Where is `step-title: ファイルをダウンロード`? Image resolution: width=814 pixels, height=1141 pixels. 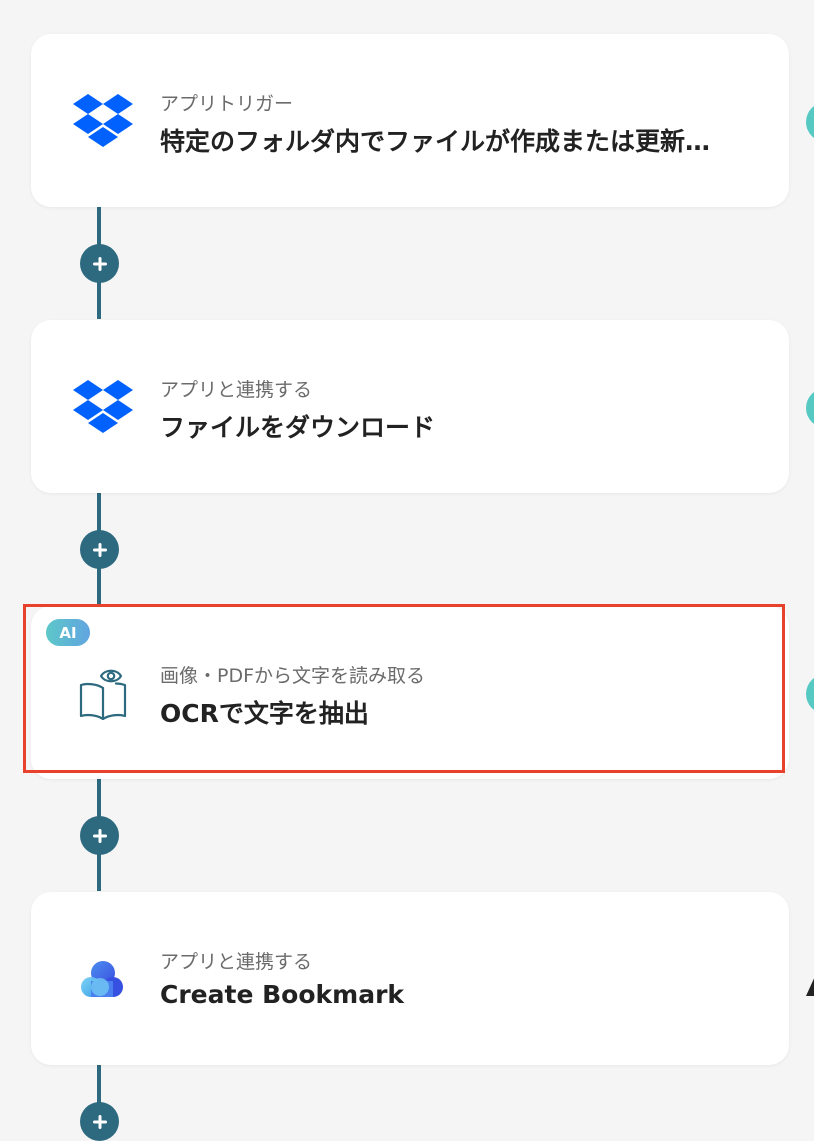 step-title: ファイルをダウンロード is located at coordinates (298, 427).